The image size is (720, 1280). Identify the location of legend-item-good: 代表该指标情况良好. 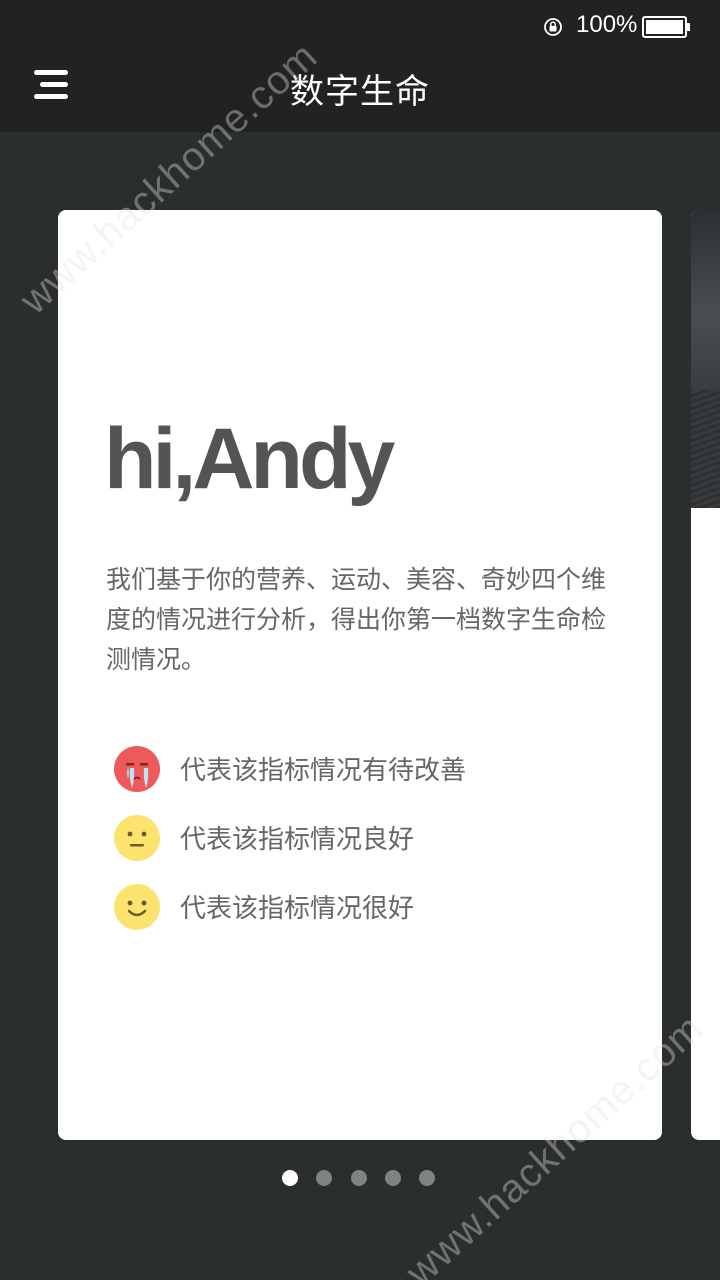
(354, 849).